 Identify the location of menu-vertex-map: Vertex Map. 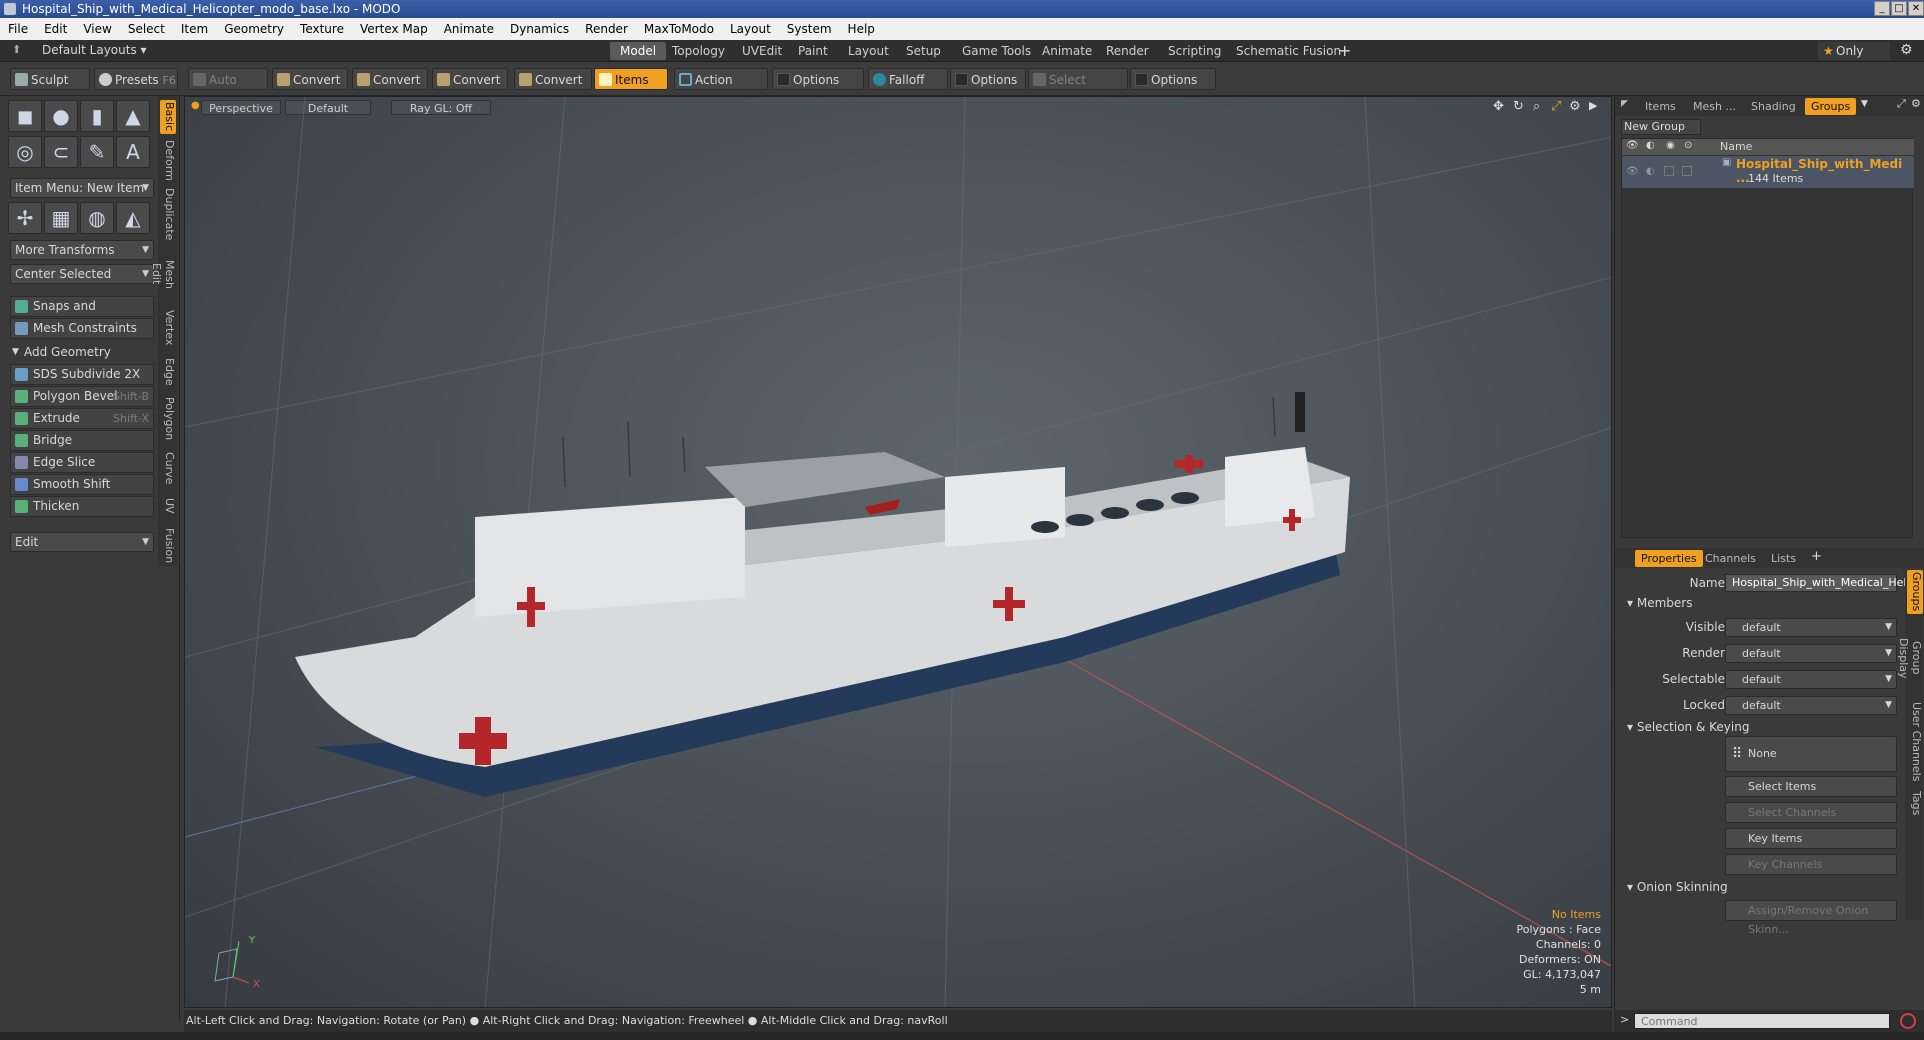
(394, 29).